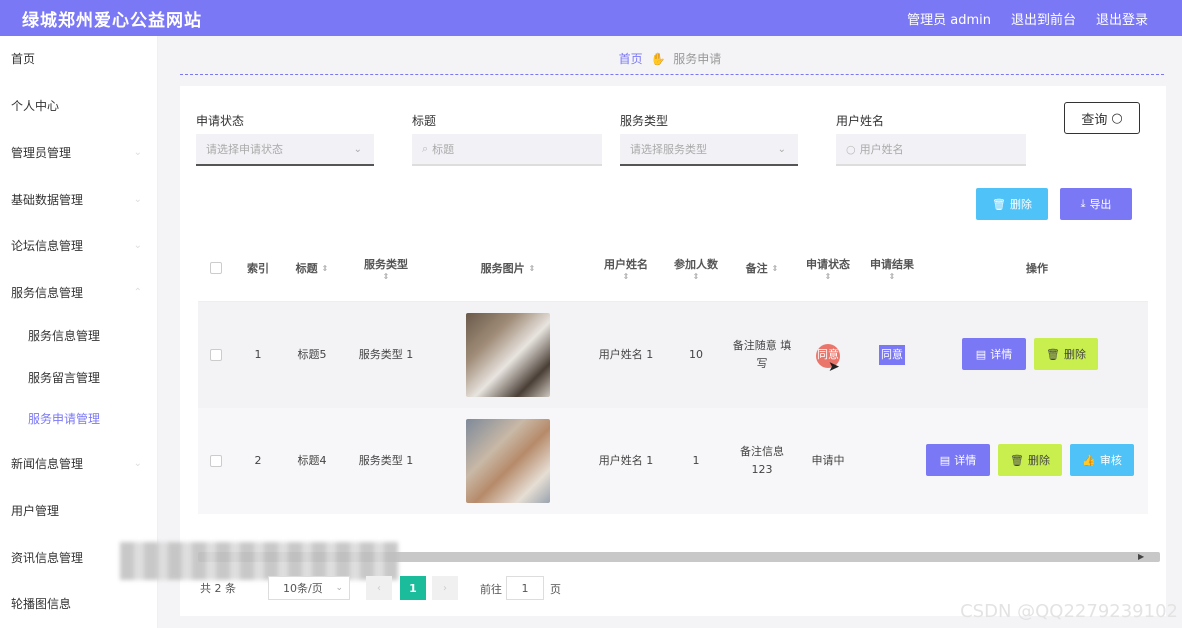 The width and height of the screenshot is (1182, 628). I want to click on col-title: 标题 ⇕, so click(312, 268).